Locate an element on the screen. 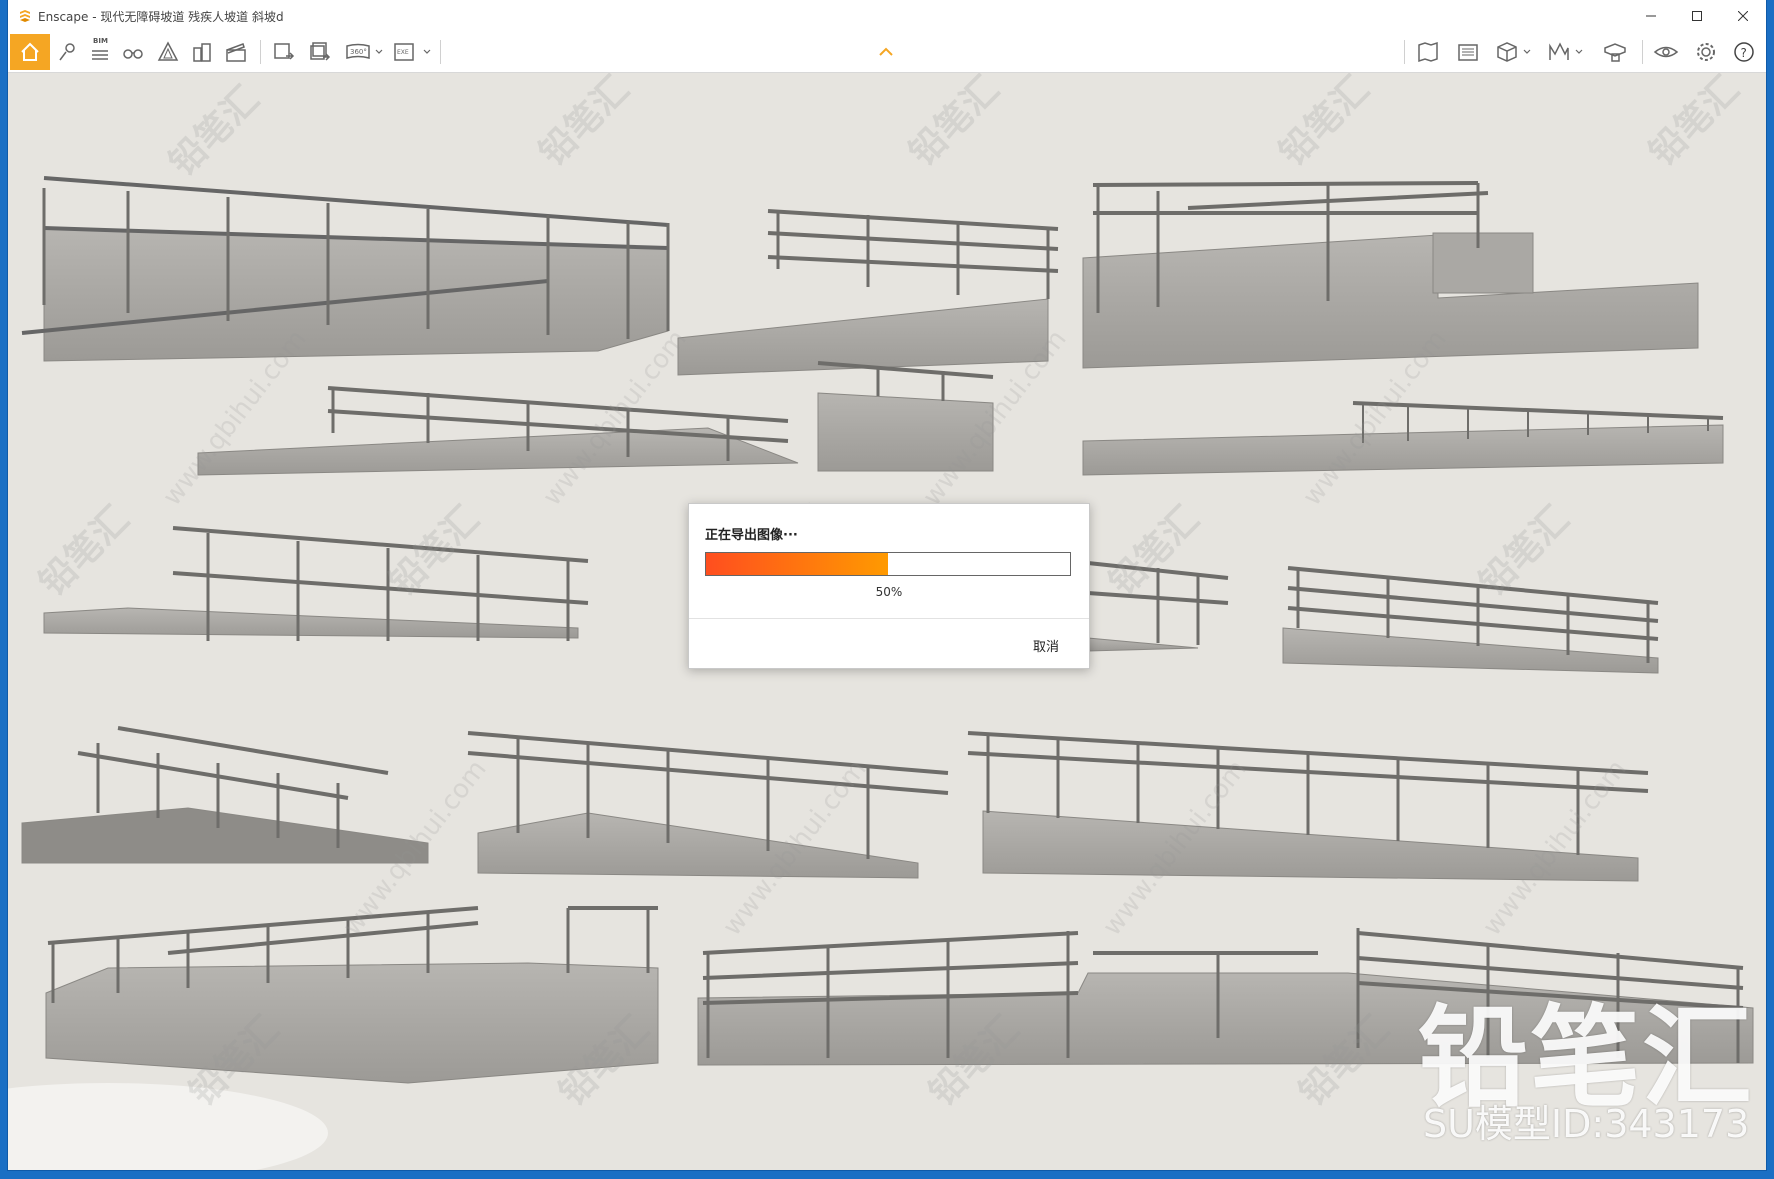 Image resolution: width=1774 pixels, height=1179 pixels. bim-label: BIM is located at coordinates (100, 41).